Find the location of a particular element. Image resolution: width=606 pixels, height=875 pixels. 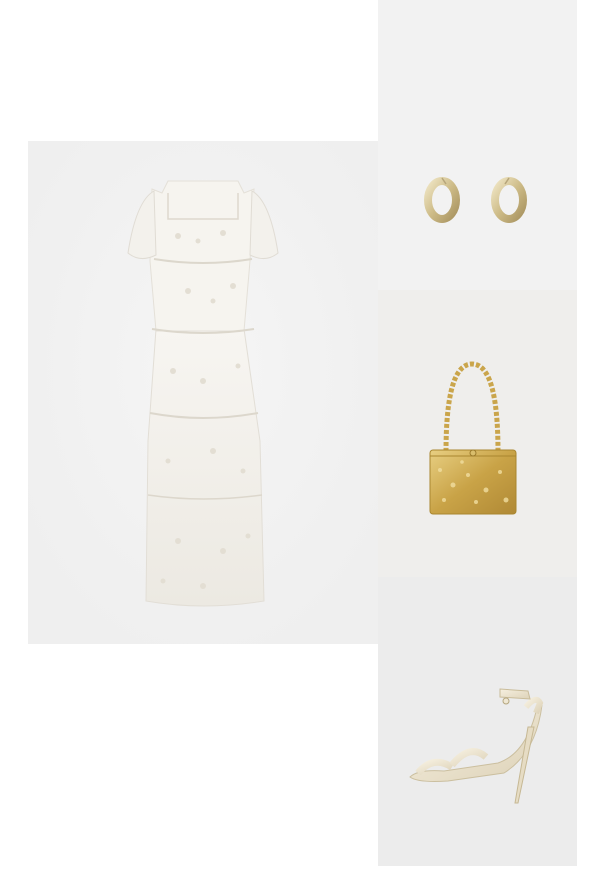

sequin-clutch-image is located at coordinates (477, 433).